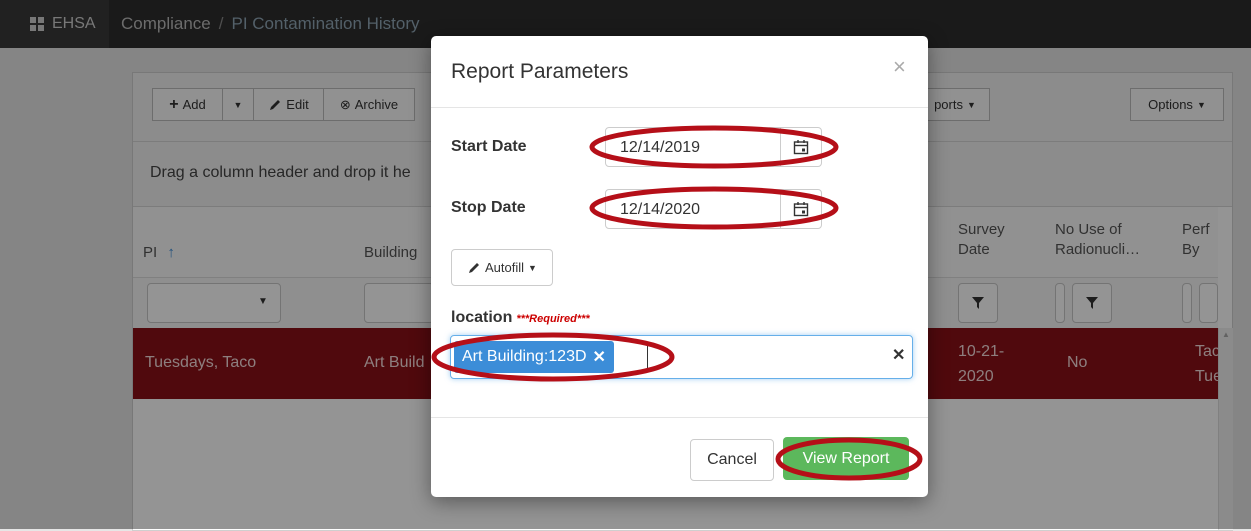  I want to click on pencil-icon, so click(474, 267).